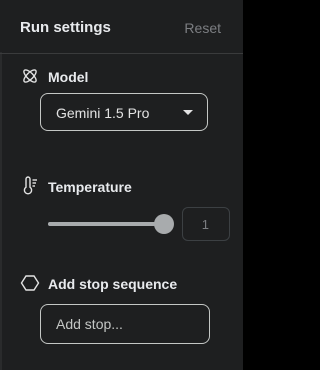  Describe the element at coordinates (30, 283) in the screenshot. I see `hexagon-icon` at that location.